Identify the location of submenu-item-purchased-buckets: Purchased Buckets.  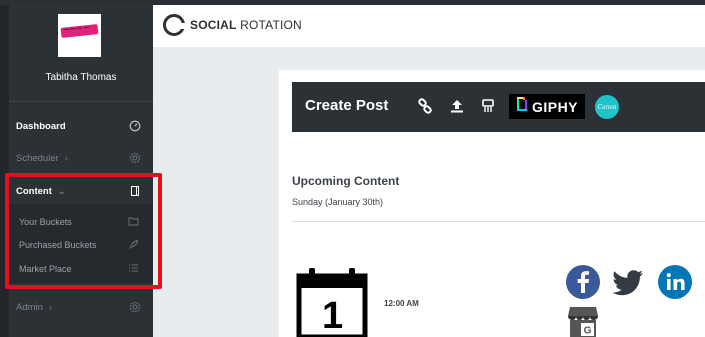
(79, 245).